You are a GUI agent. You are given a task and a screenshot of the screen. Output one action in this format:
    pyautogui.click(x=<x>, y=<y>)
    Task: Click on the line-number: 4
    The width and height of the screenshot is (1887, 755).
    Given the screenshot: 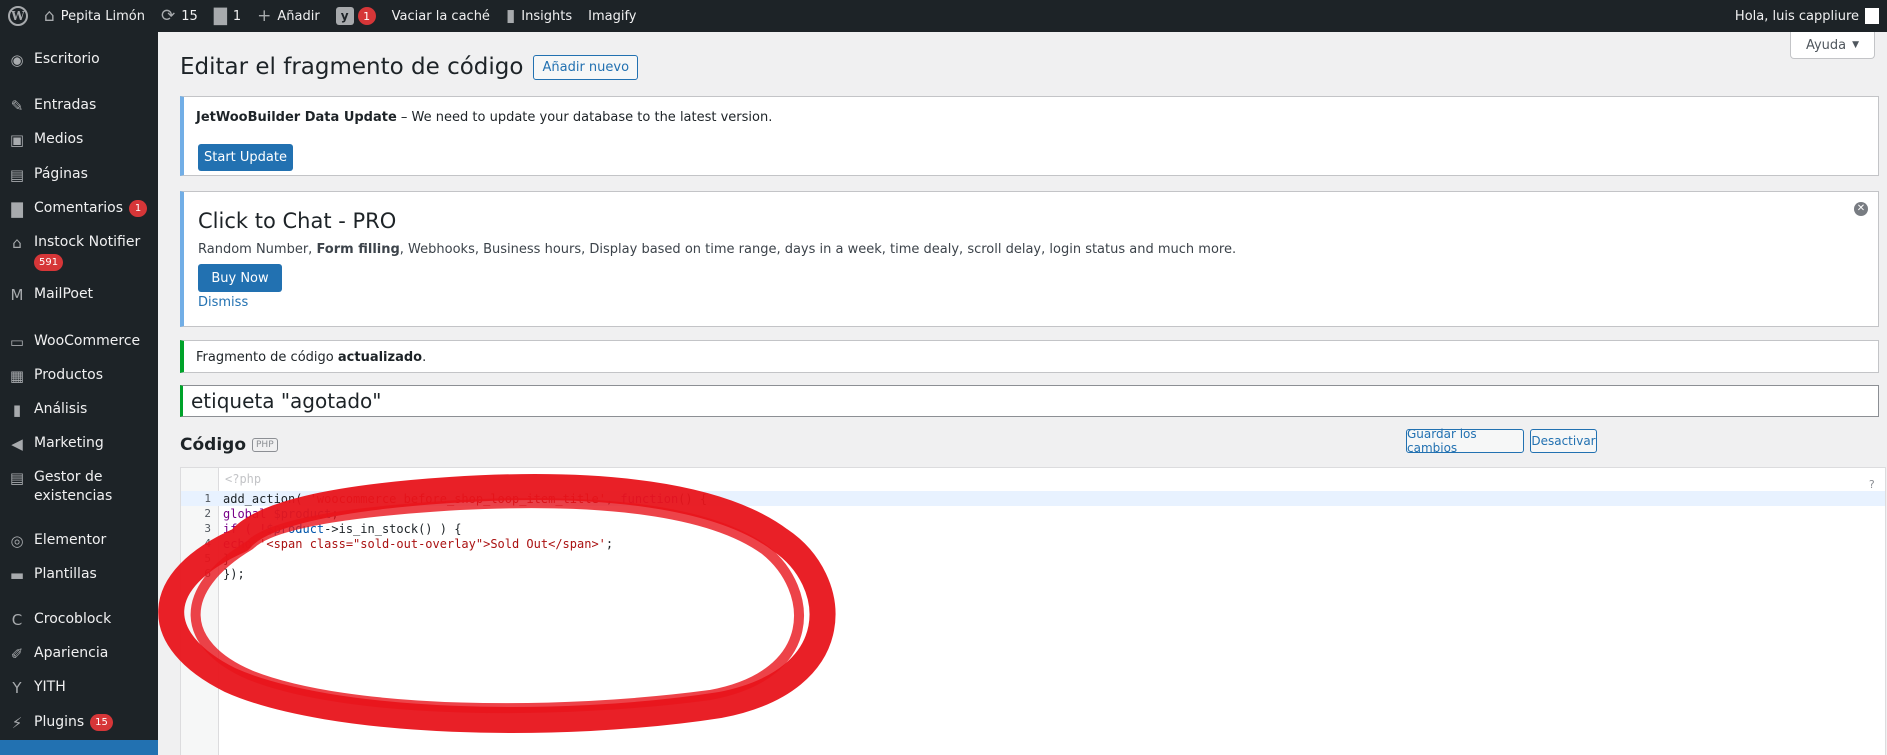 What is the action you would take?
    pyautogui.click(x=207, y=543)
    